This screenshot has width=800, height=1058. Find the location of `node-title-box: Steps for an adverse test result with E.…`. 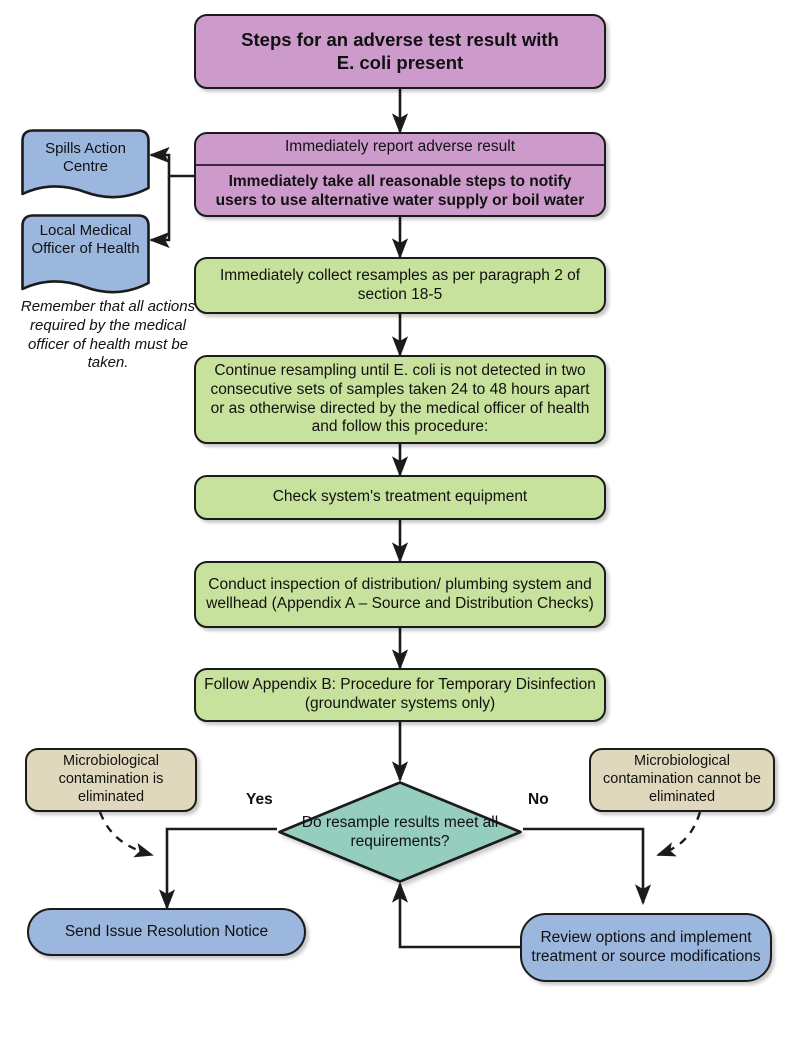

node-title-box: Steps for an adverse test result with E.… is located at coordinates (400, 51).